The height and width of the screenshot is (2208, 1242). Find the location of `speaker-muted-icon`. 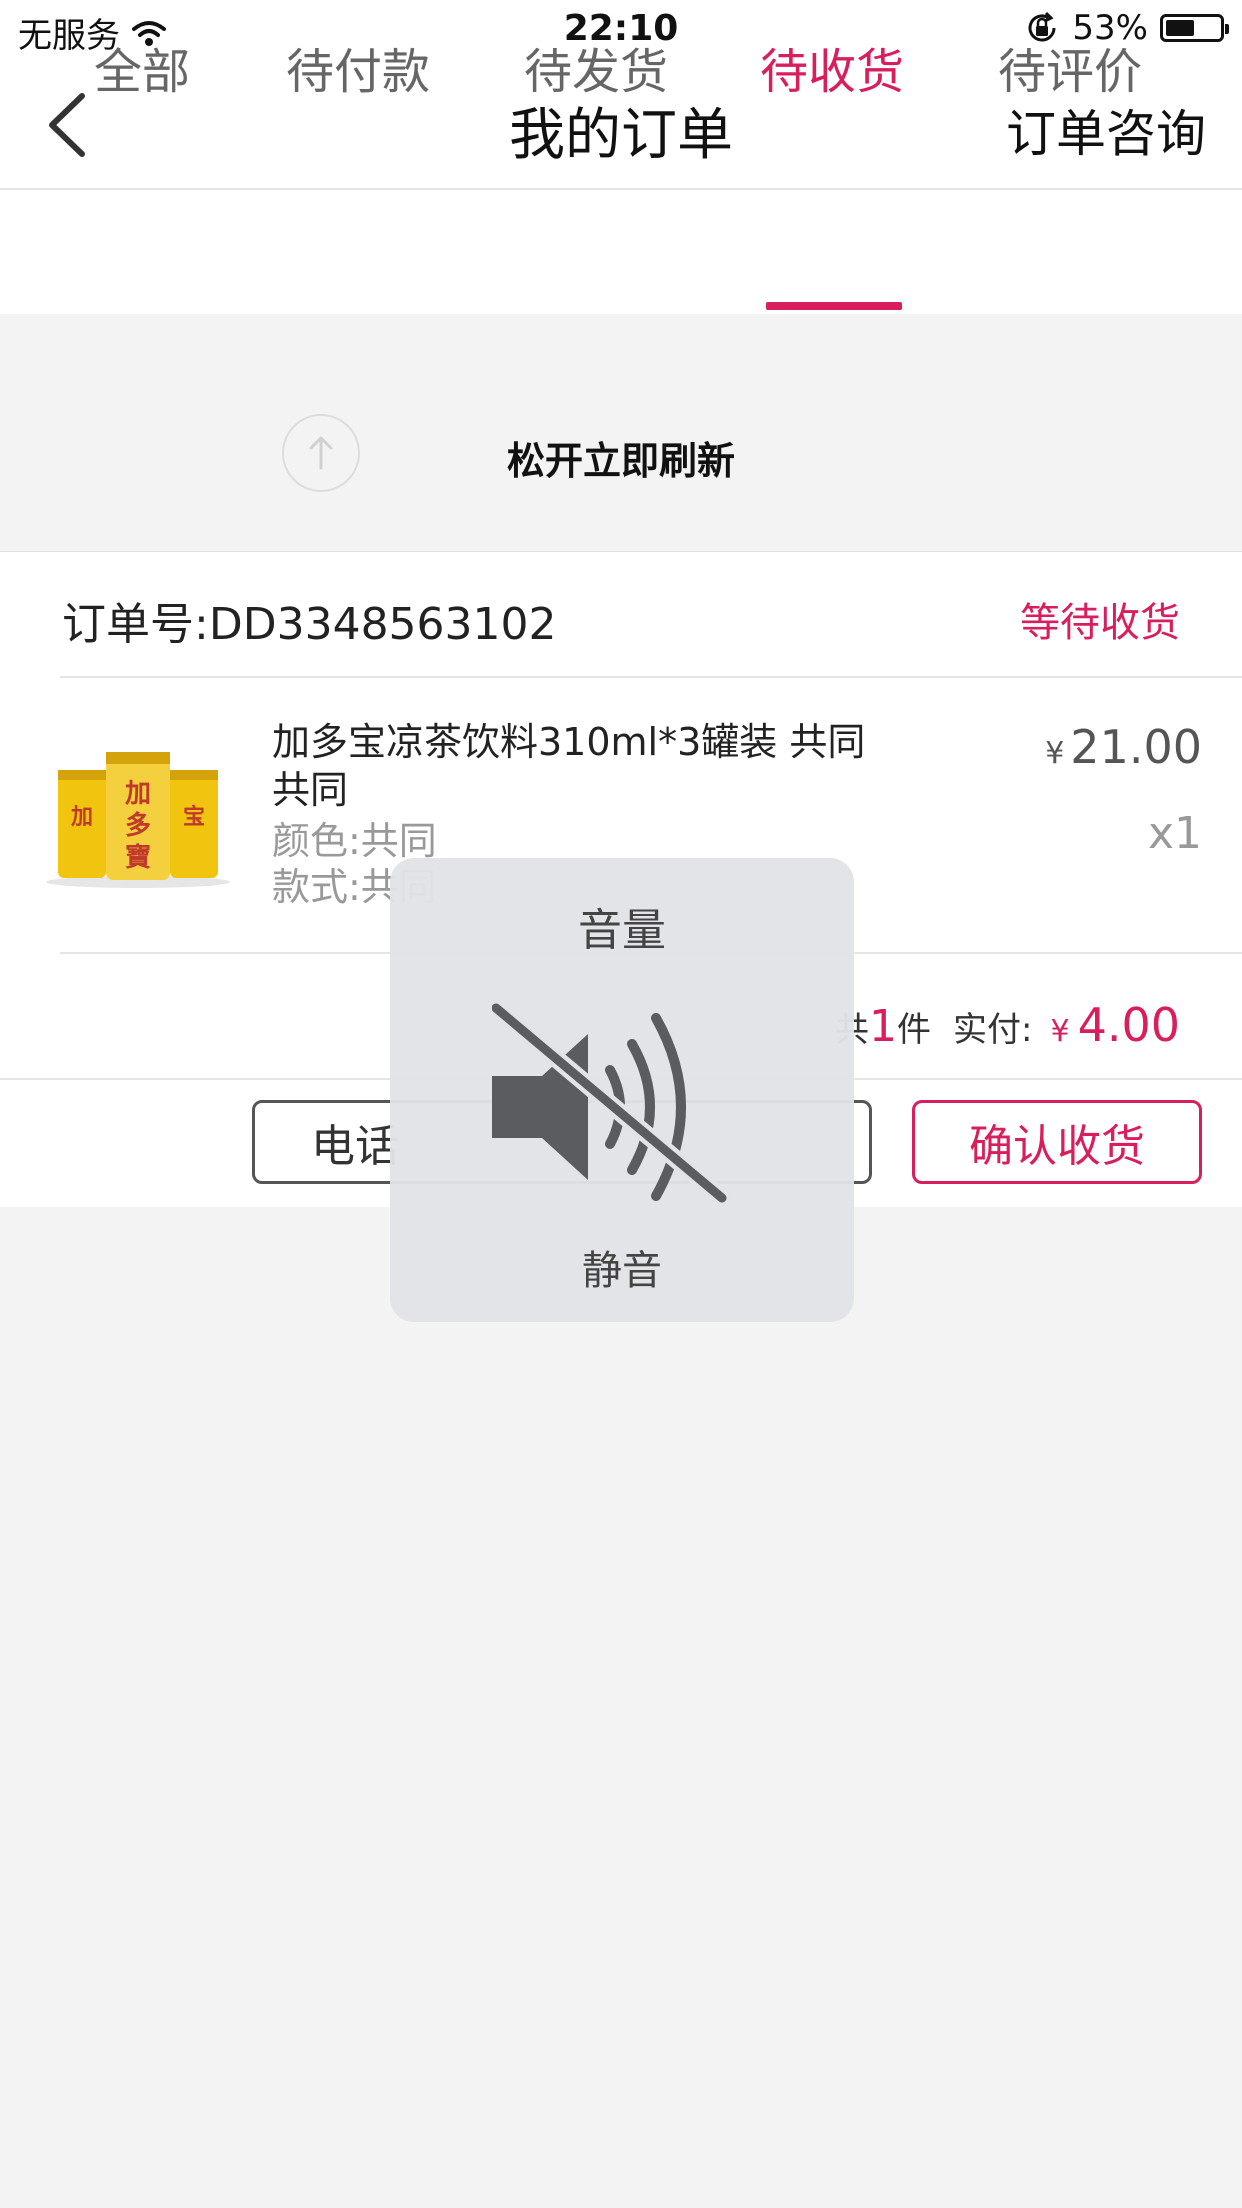

speaker-muted-icon is located at coordinates (611, 1103).